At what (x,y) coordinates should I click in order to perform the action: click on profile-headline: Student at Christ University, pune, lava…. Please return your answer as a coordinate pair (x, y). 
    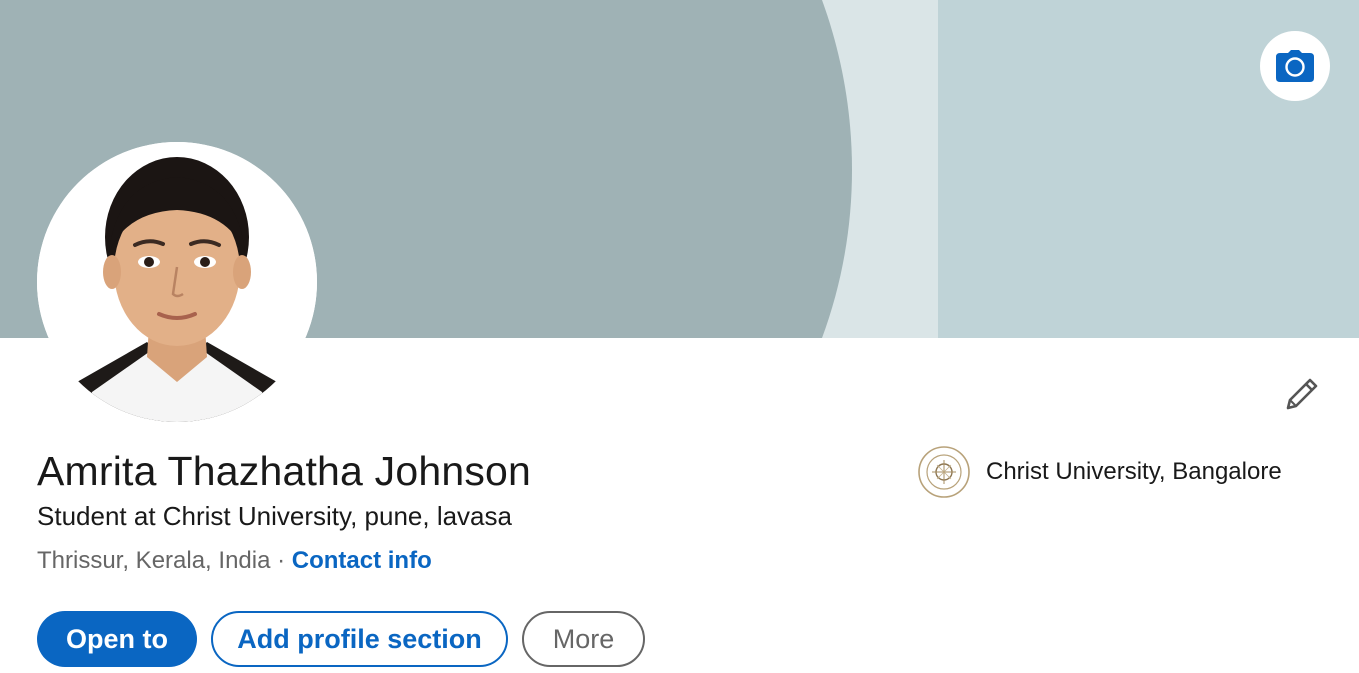
    Looking at the image, I should click on (274, 516).